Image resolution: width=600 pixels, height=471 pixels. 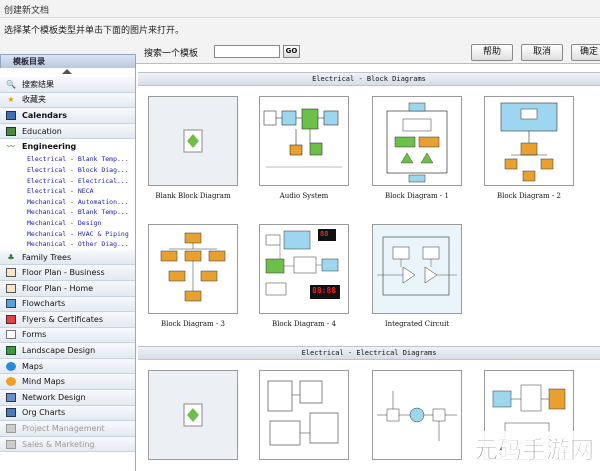 I want to click on sales-icon, so click(x=11, y=444).